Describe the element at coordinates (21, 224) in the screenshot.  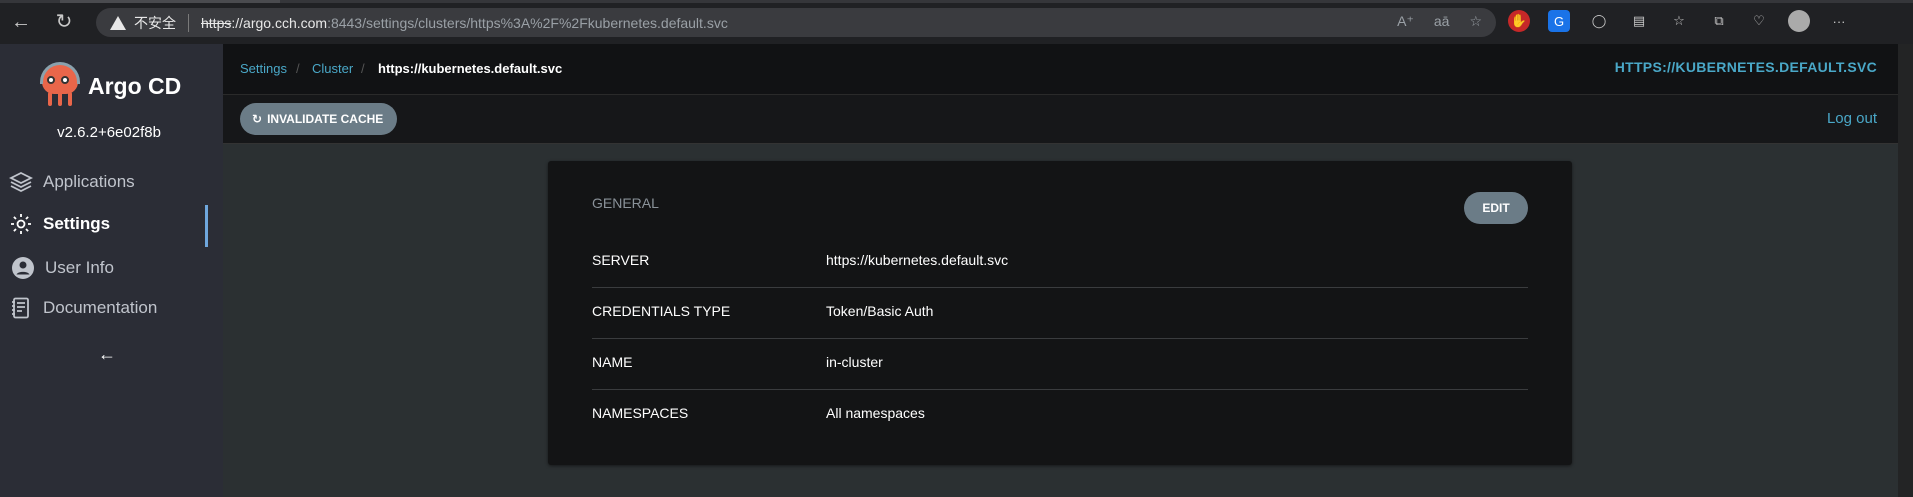
I see `gear-icon` at that location.